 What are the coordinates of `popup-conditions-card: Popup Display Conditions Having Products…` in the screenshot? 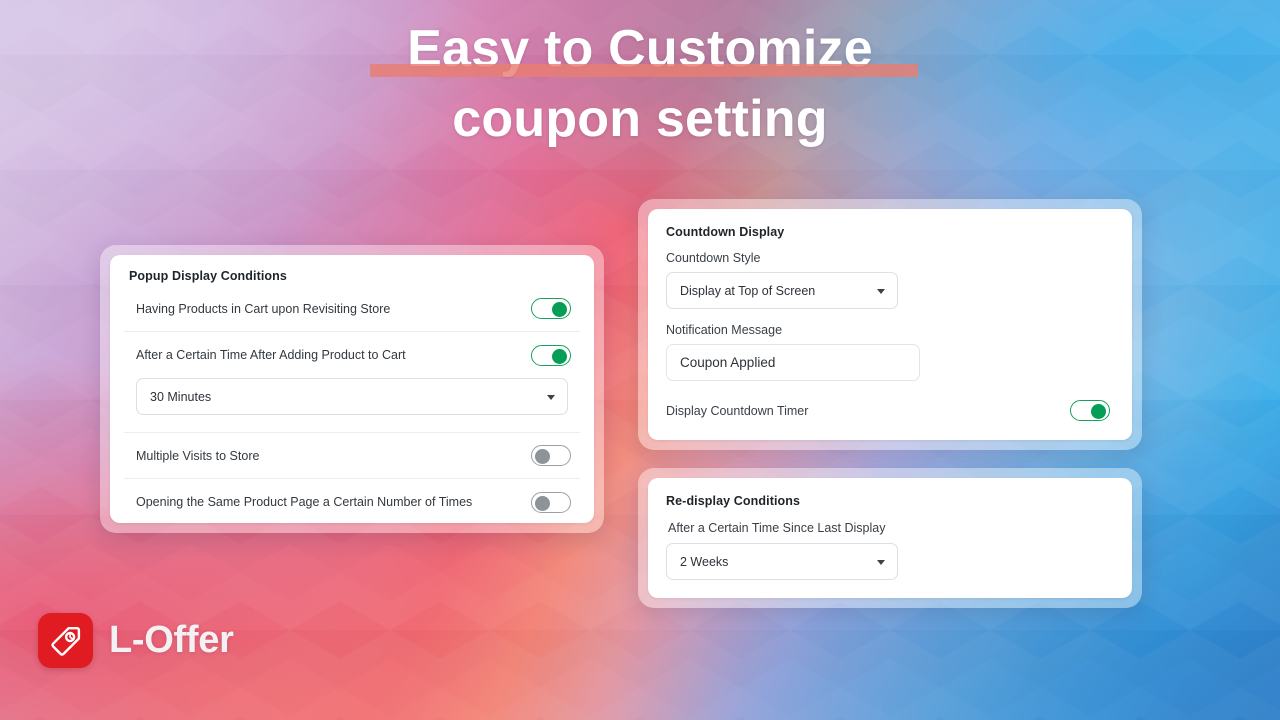 It's located at (352, 389).